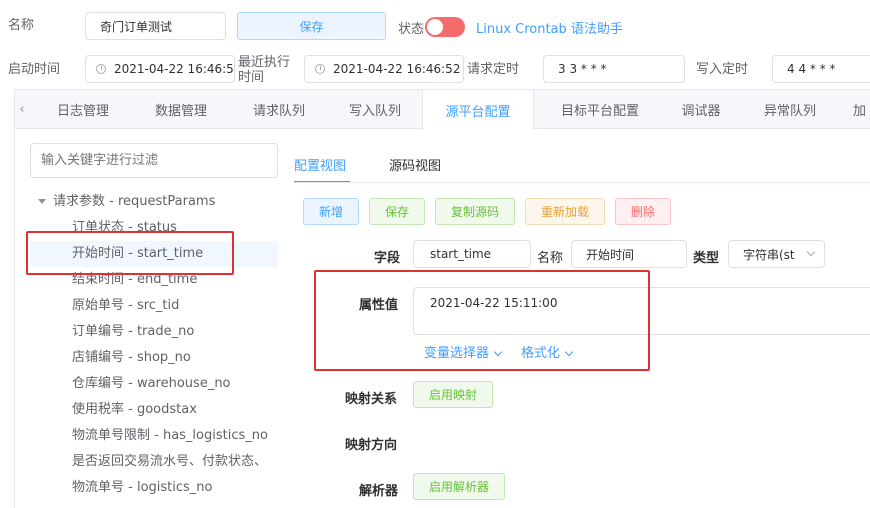 The width and height of the screenshot is (870, 508). I want to click on tree-root-request-params: 请求参数 - requestParams, so click(134, 202).